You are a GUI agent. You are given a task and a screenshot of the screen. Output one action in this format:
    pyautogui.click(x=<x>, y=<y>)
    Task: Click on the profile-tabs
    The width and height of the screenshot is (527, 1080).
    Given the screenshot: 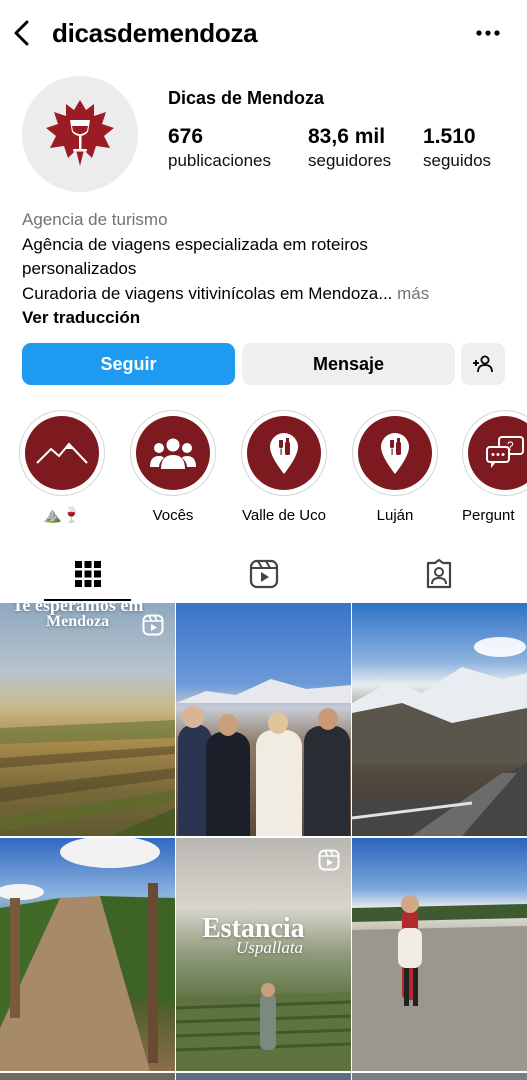 What is the action you would take?
    pyautogui.click(x=263, y=575)
    